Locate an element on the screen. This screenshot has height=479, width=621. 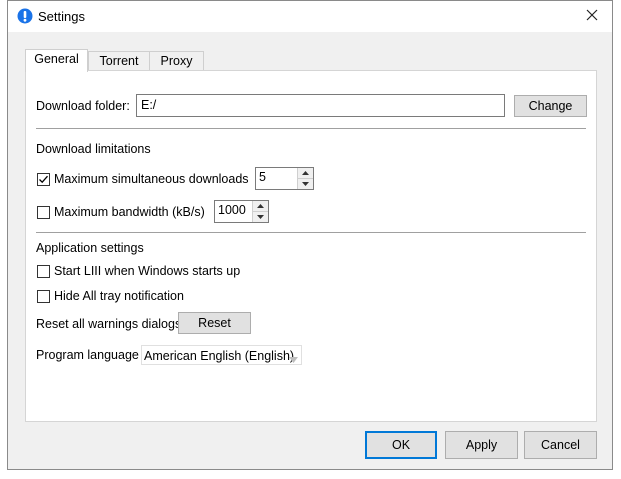
title-bar: Settings is located at coordinates (310, 16).